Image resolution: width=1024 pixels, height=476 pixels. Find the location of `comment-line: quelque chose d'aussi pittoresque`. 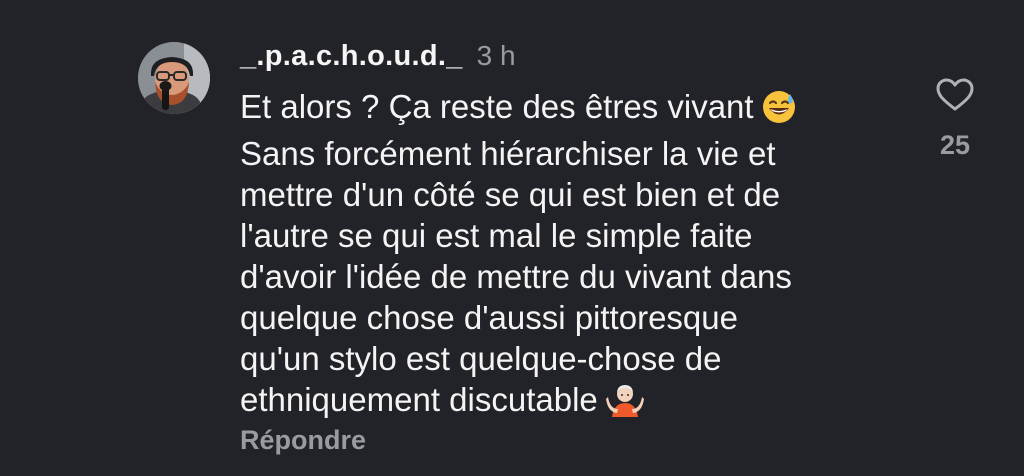

comment-line: quelque chose d'aussi pittoresque is located at coordinates (489, 317).